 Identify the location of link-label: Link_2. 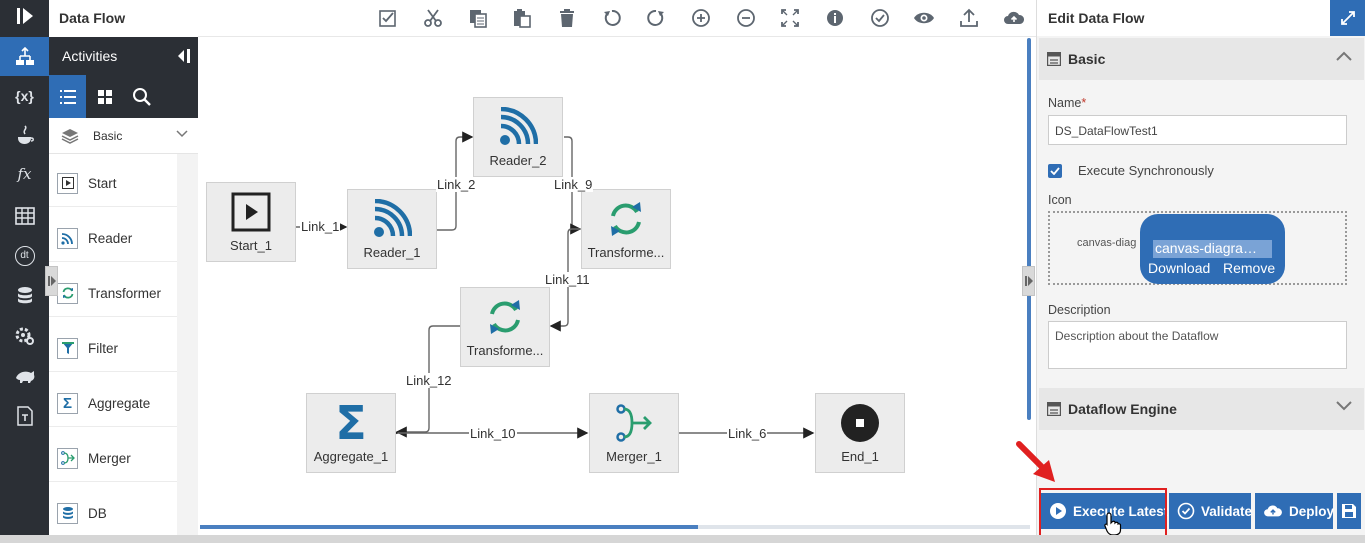
(456, 184).